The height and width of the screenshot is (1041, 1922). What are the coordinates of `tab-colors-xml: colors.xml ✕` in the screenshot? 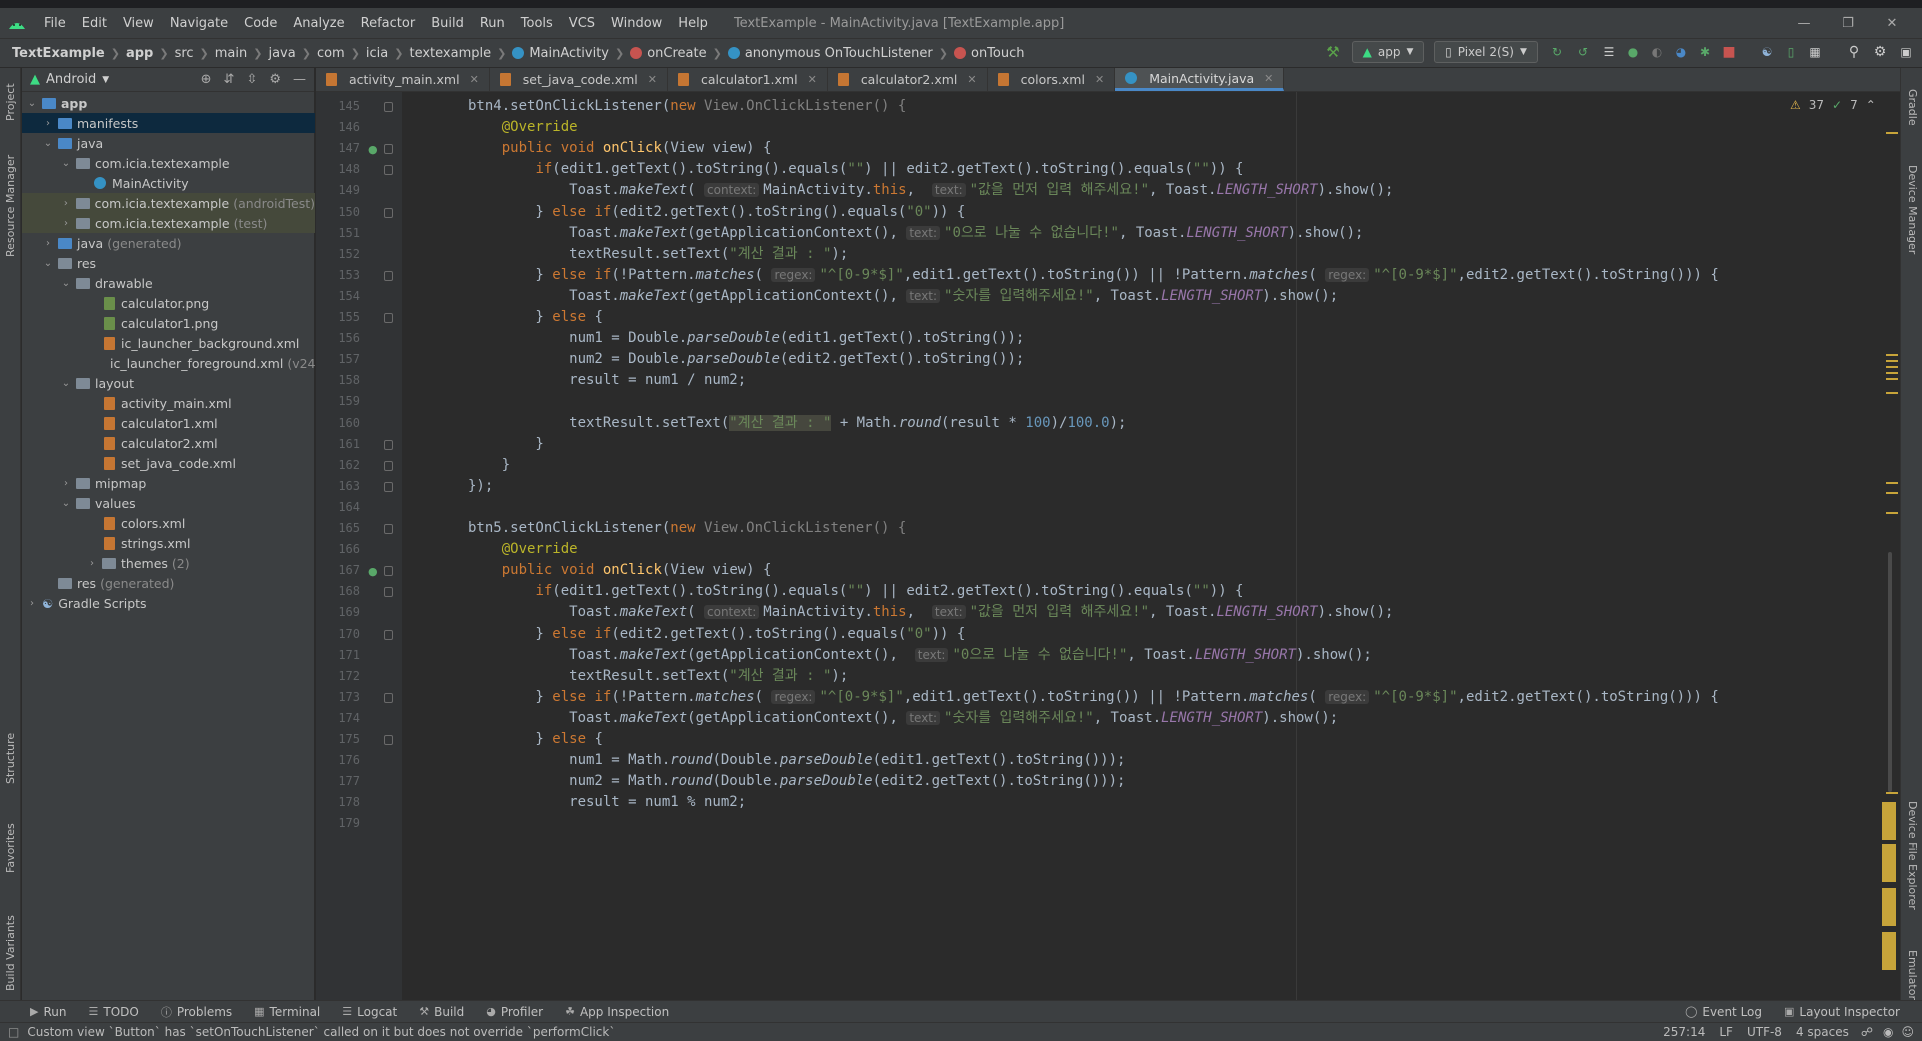 It's located at (1052, 79).